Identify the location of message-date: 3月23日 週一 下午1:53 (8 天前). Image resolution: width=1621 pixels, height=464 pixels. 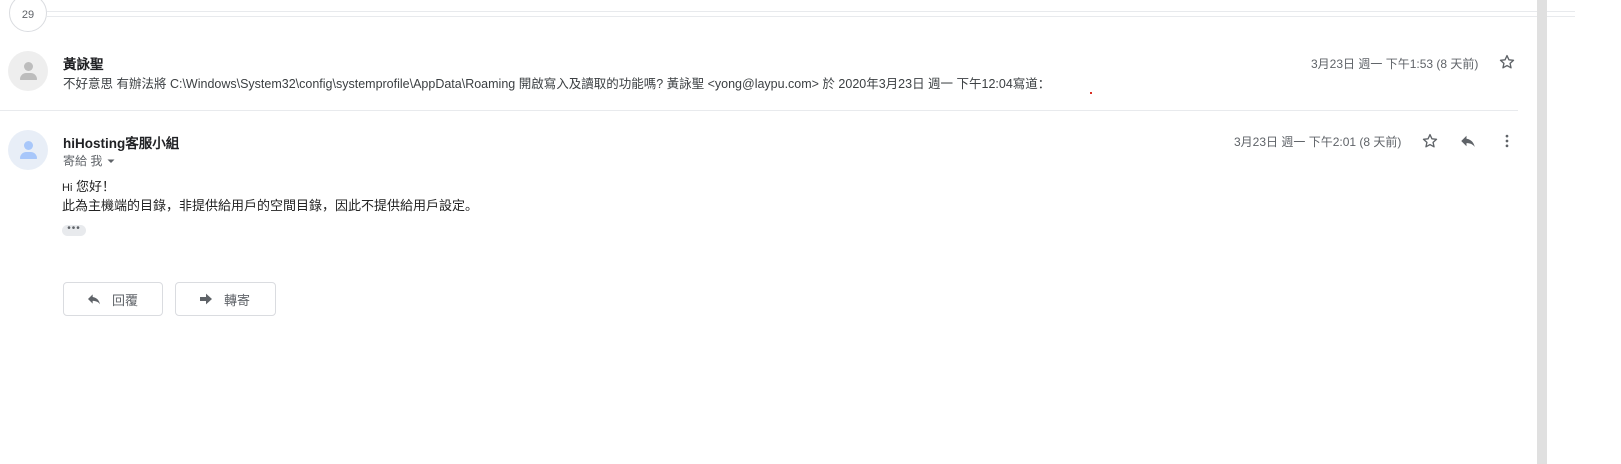
(1395, 64).